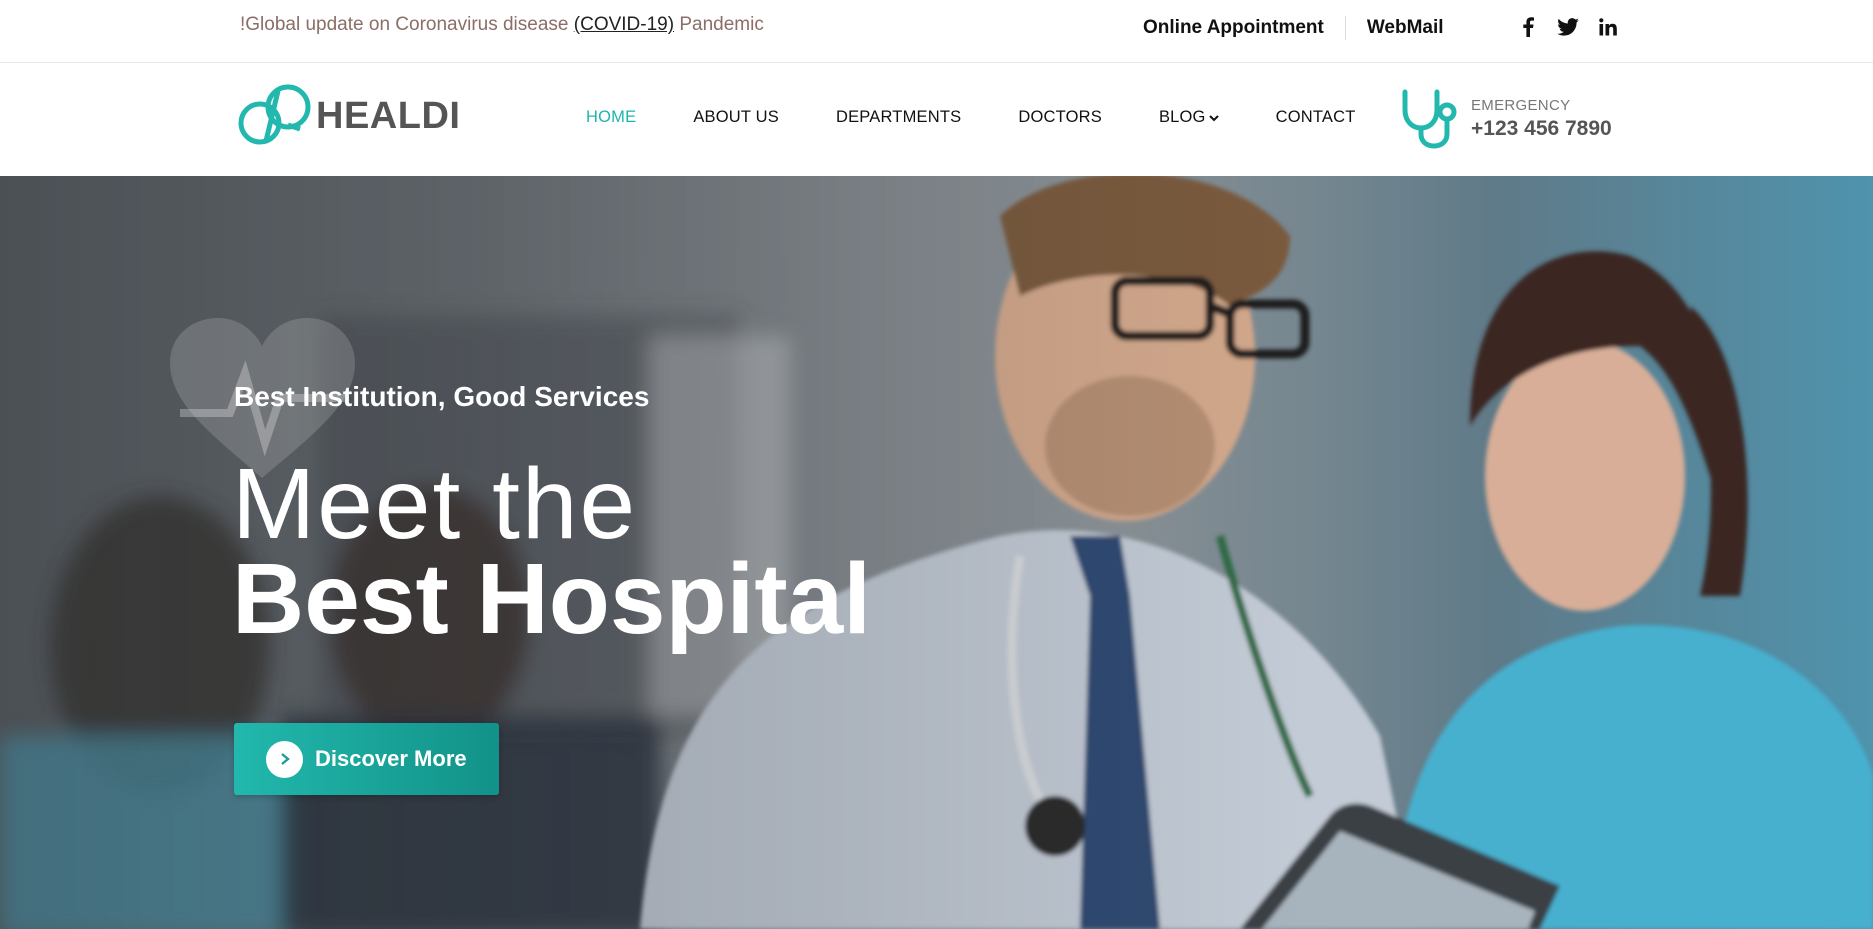 This screenshot has width=1873, height=929. Describe the element at coordinates (391, 758) in the screenshot. I see `discover-more-label: Discover More` at that location.